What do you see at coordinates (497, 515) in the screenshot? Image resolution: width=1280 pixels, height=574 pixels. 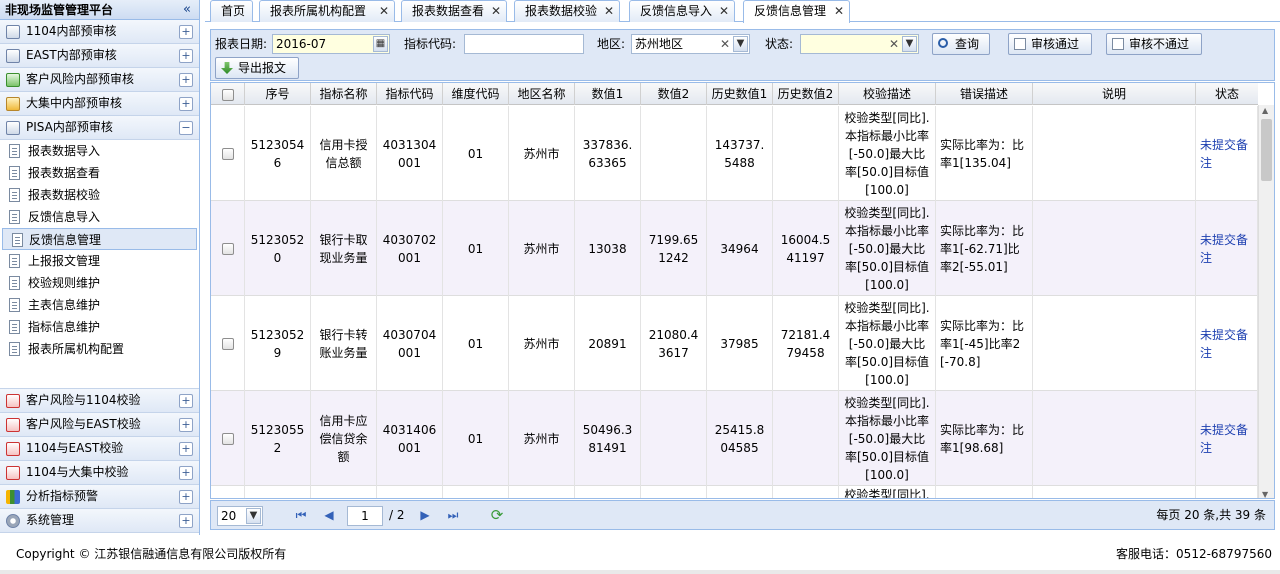 I see `refresh-icon: ⟳` at bounding box center [497, 515].